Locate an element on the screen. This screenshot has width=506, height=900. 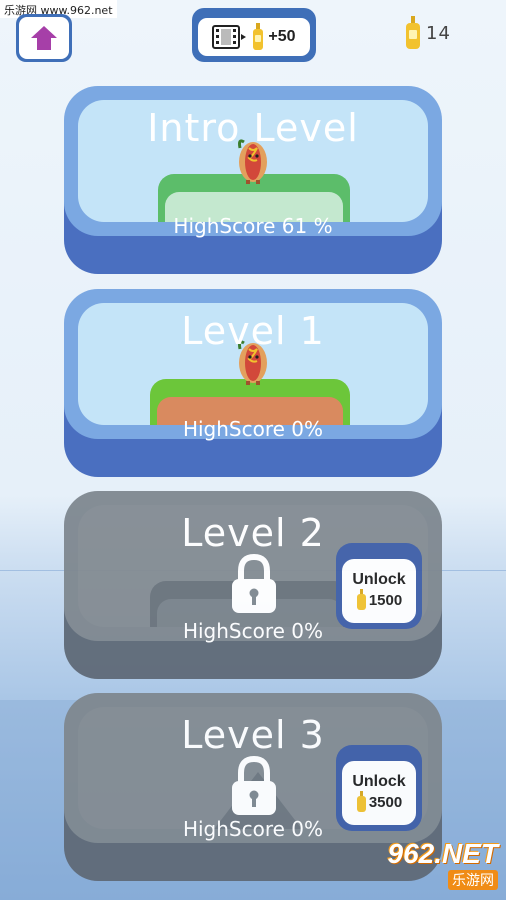
home-icon is located at coordinates (44, 38).